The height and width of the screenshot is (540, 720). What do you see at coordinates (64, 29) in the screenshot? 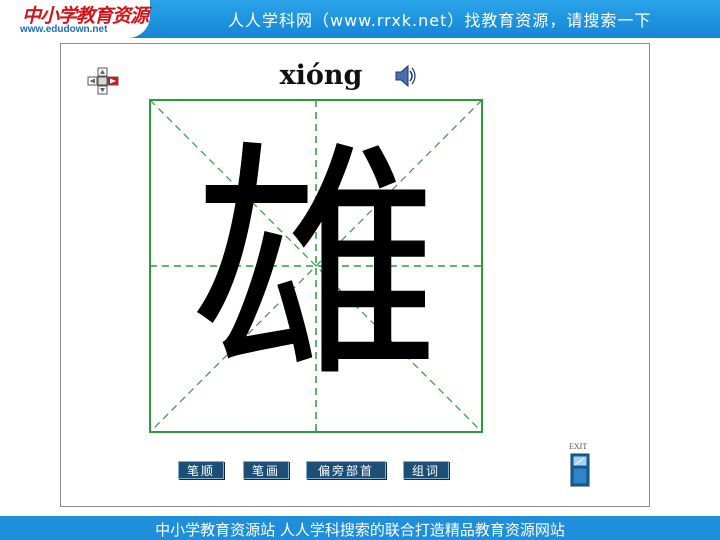
I see `logo-url: www.edudown.net` at bounding box center [64, 29].